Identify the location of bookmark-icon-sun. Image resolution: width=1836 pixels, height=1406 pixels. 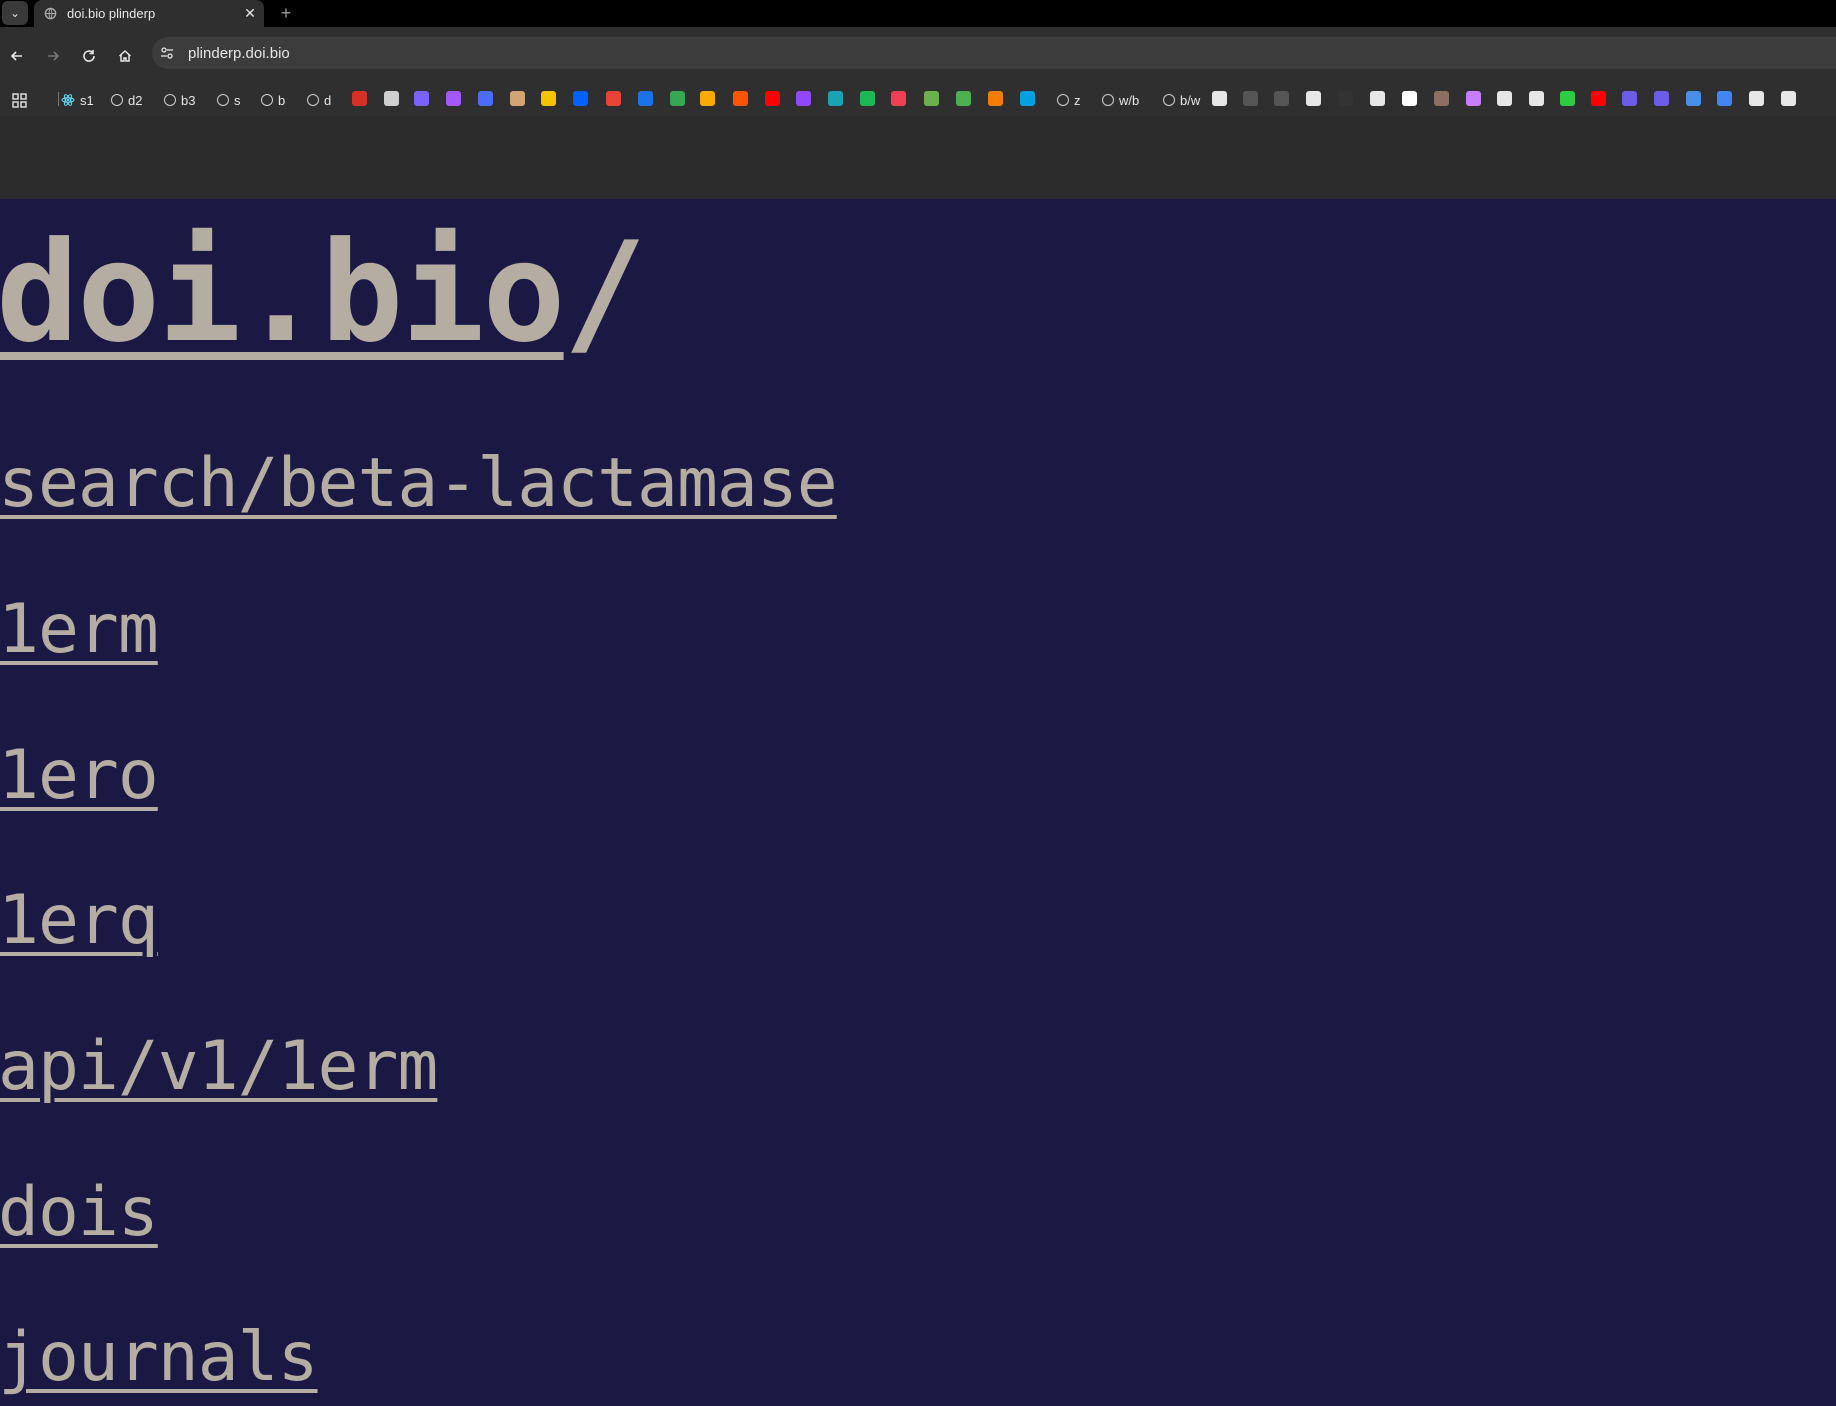
(707, 98).